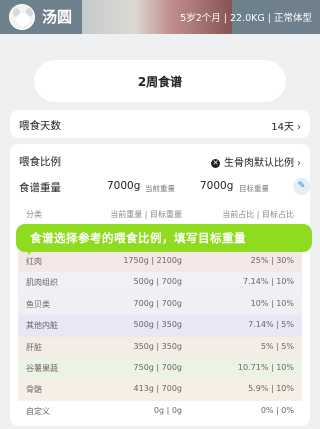 This screenshot has height=429, width=320. I want to click on row-weight: 750g | 700g, so click(157, 367).